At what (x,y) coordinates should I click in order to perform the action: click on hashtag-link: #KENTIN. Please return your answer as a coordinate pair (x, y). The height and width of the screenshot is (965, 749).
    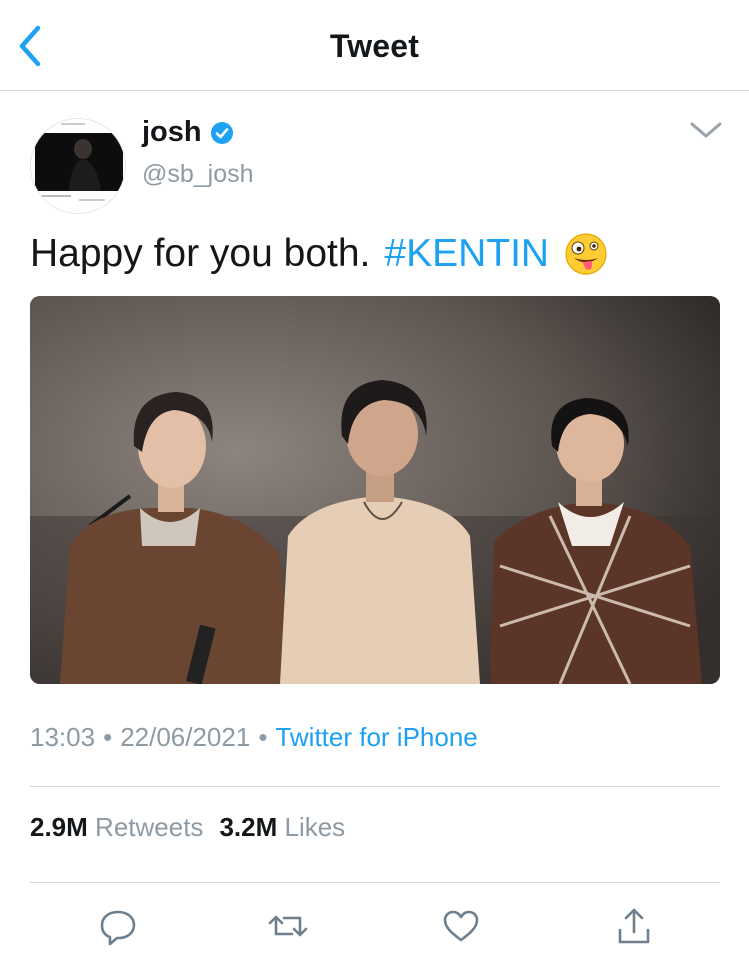
    Looking at the image, I should click on (466, 254).